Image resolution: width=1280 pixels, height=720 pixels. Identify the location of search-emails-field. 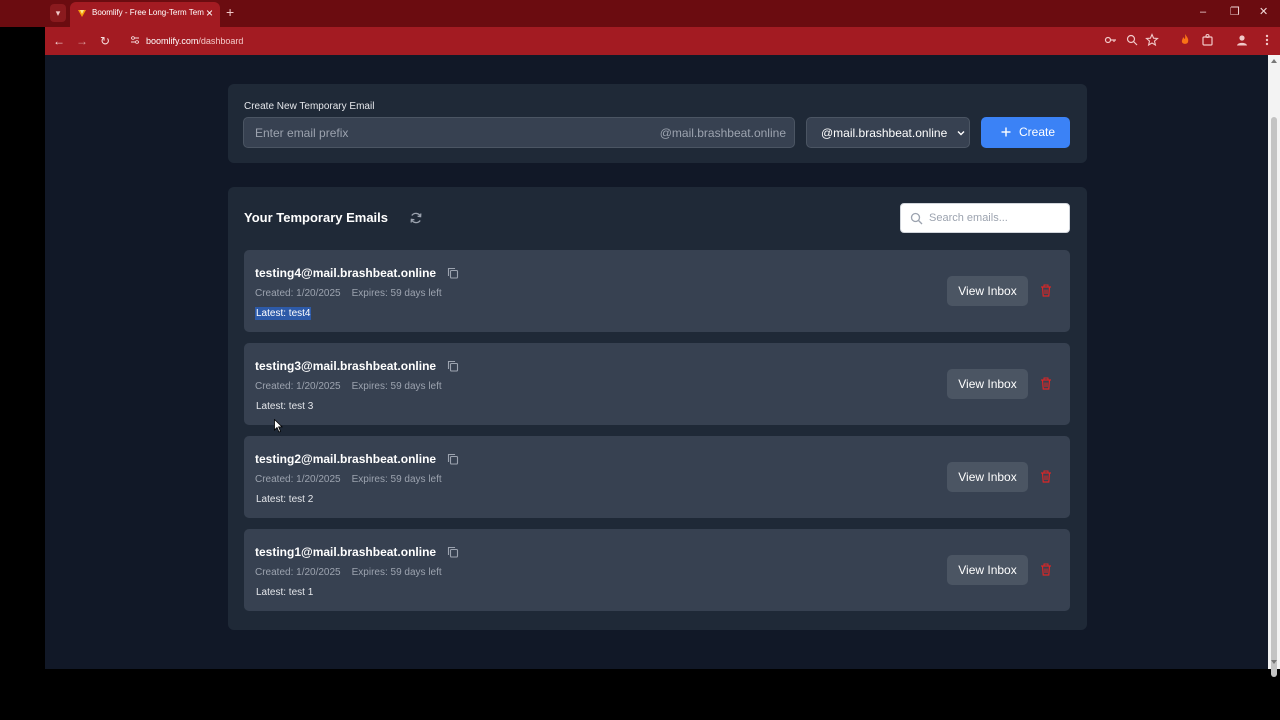
(985, 218).